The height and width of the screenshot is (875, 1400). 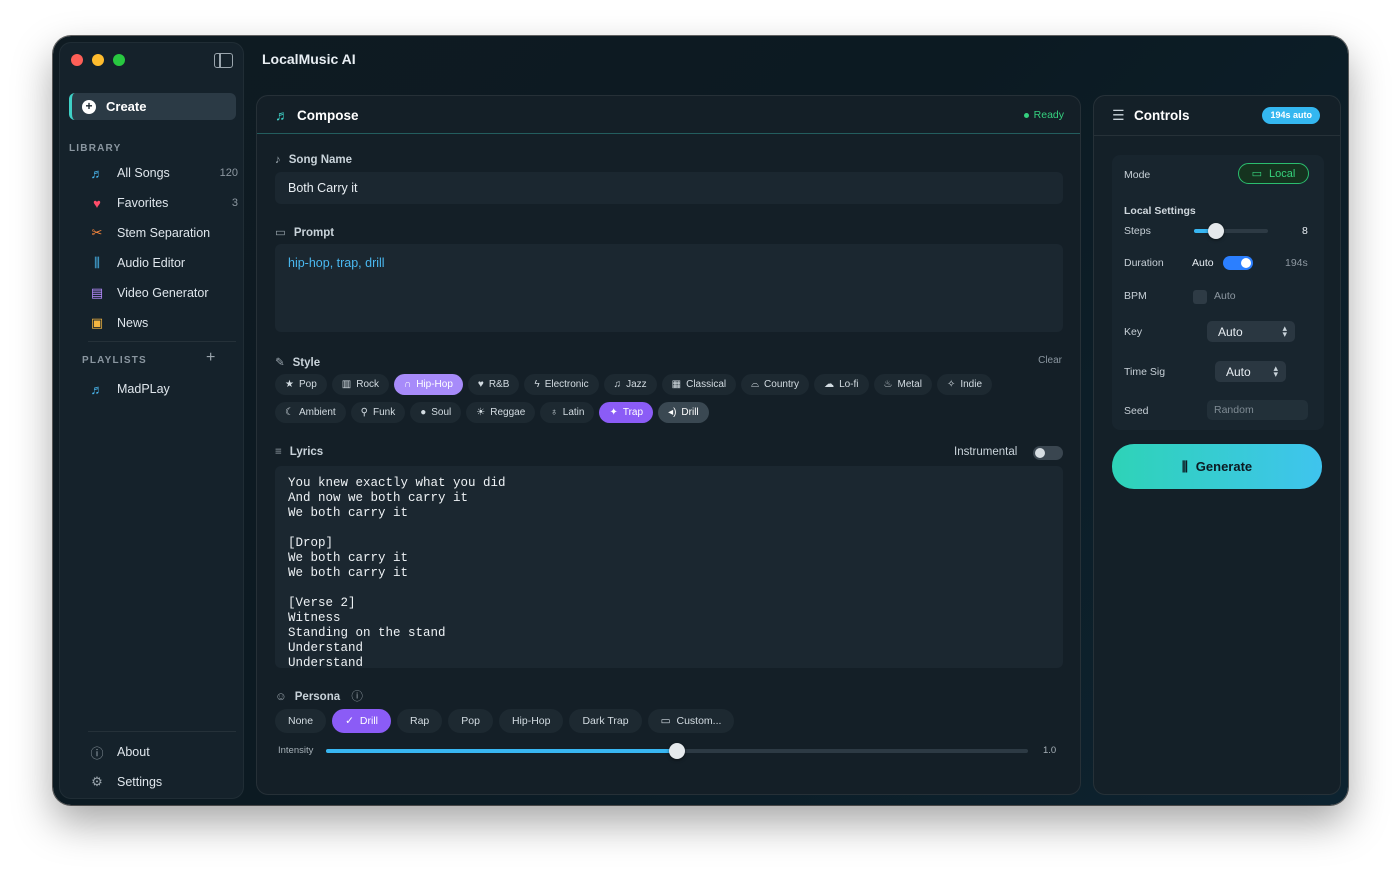 I want to click on mode-value: Local, so click(x=1282, y=173).